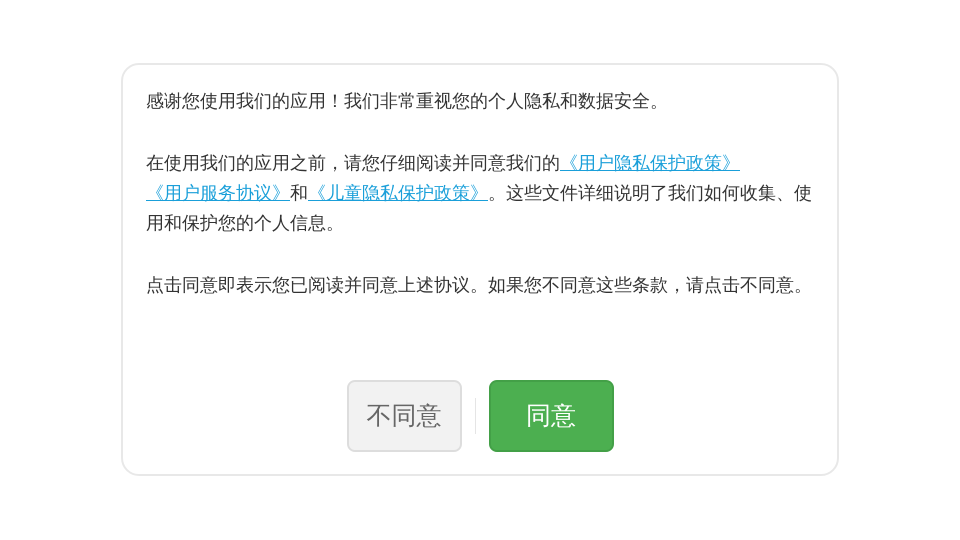 This screenshot has height=540, width=960. I want to click on paragraph: 感谢您使用我们的应用！我们非常重视您的个人隐私和数据安全。, so click(407, 102).